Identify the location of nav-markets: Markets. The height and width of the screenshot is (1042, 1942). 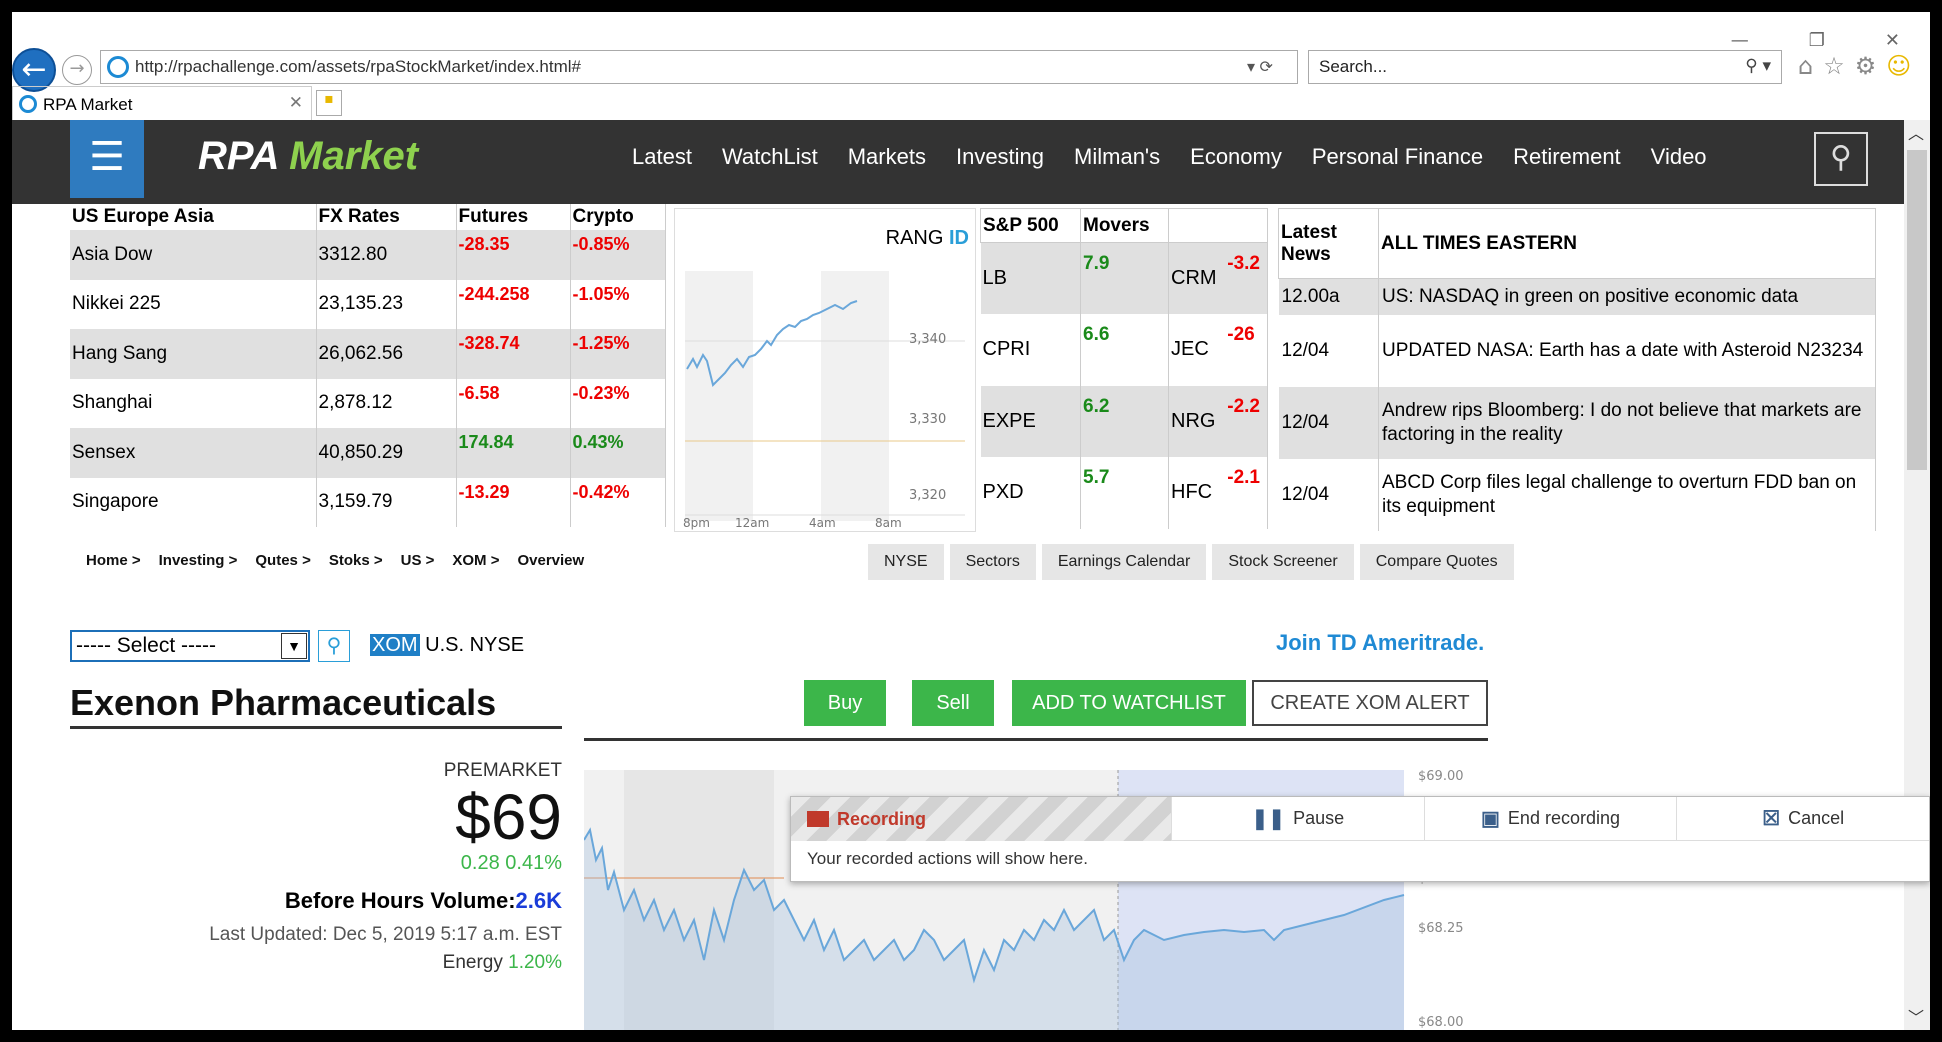
(887, 157).